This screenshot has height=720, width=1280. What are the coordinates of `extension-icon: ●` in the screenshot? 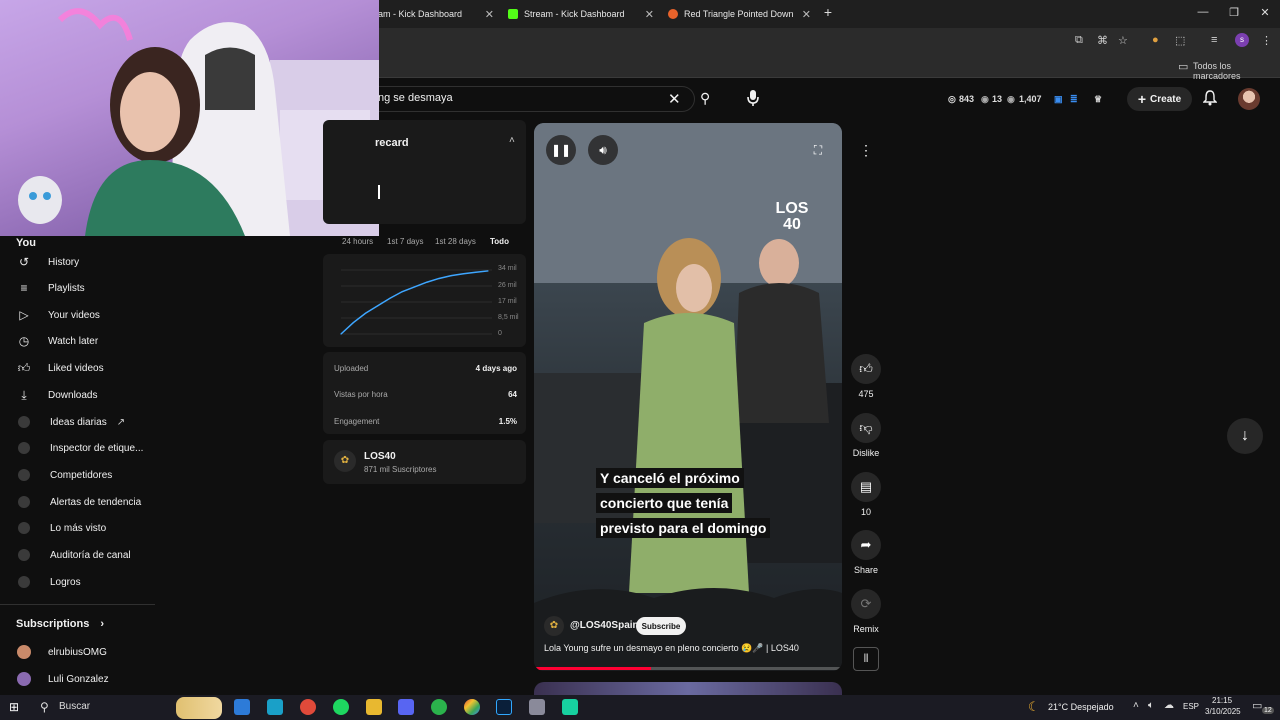 It's located at (1155, 40).